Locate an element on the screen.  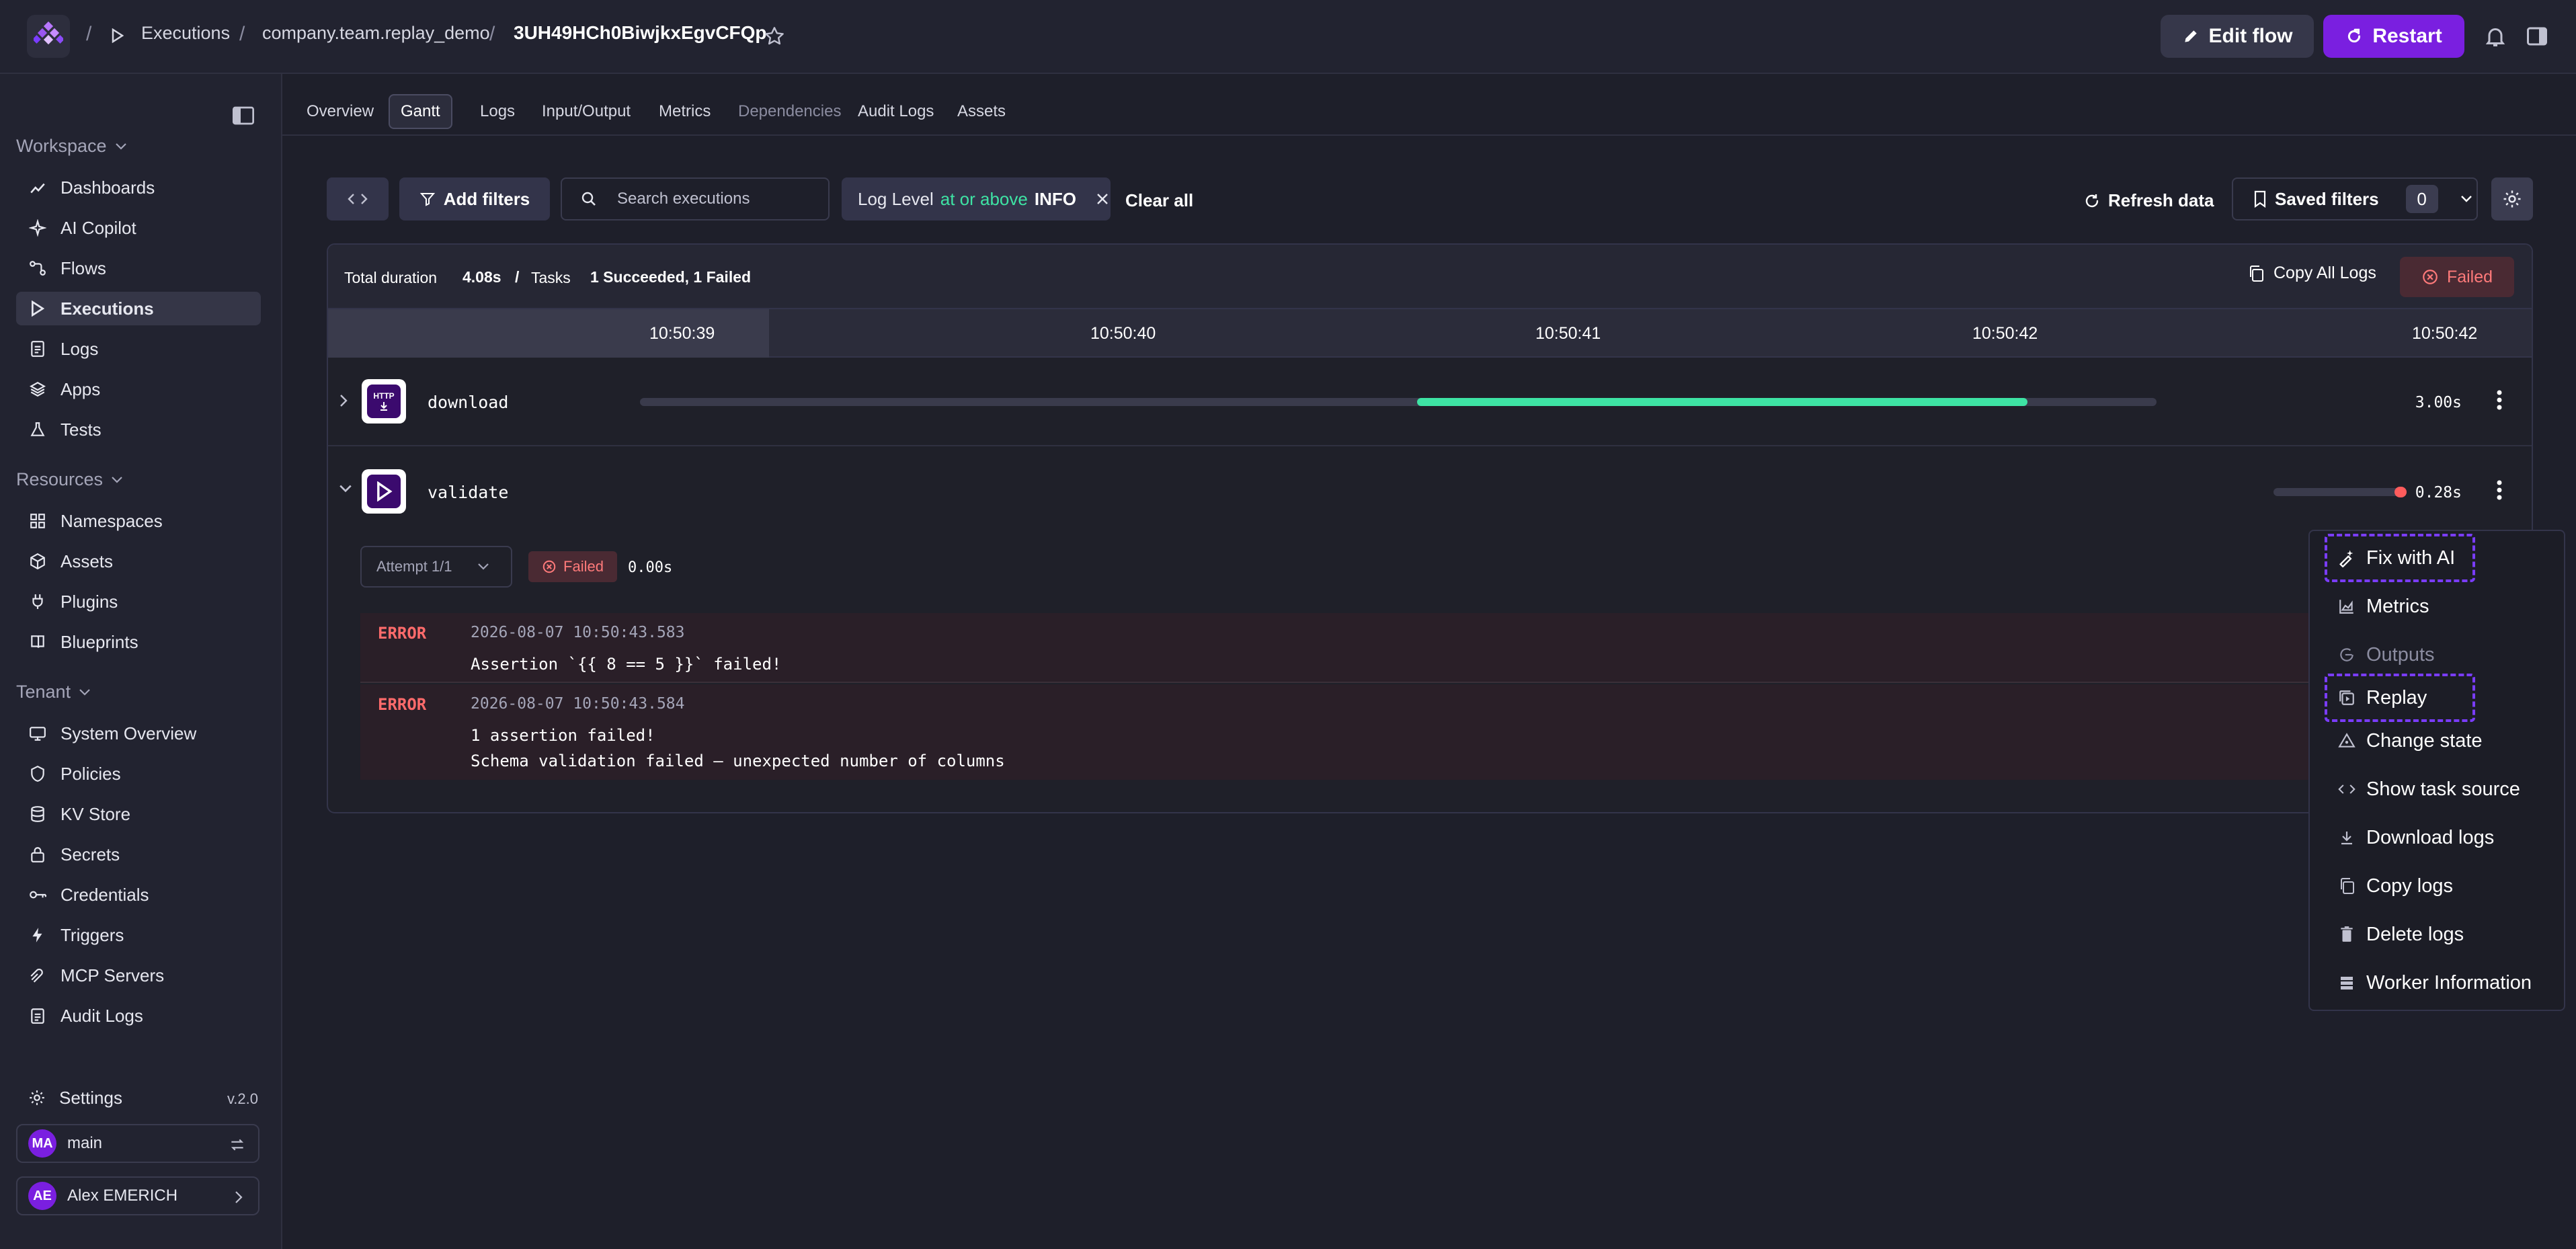
tab-dependencies: Dependencies is located at coordinates (789, 111).